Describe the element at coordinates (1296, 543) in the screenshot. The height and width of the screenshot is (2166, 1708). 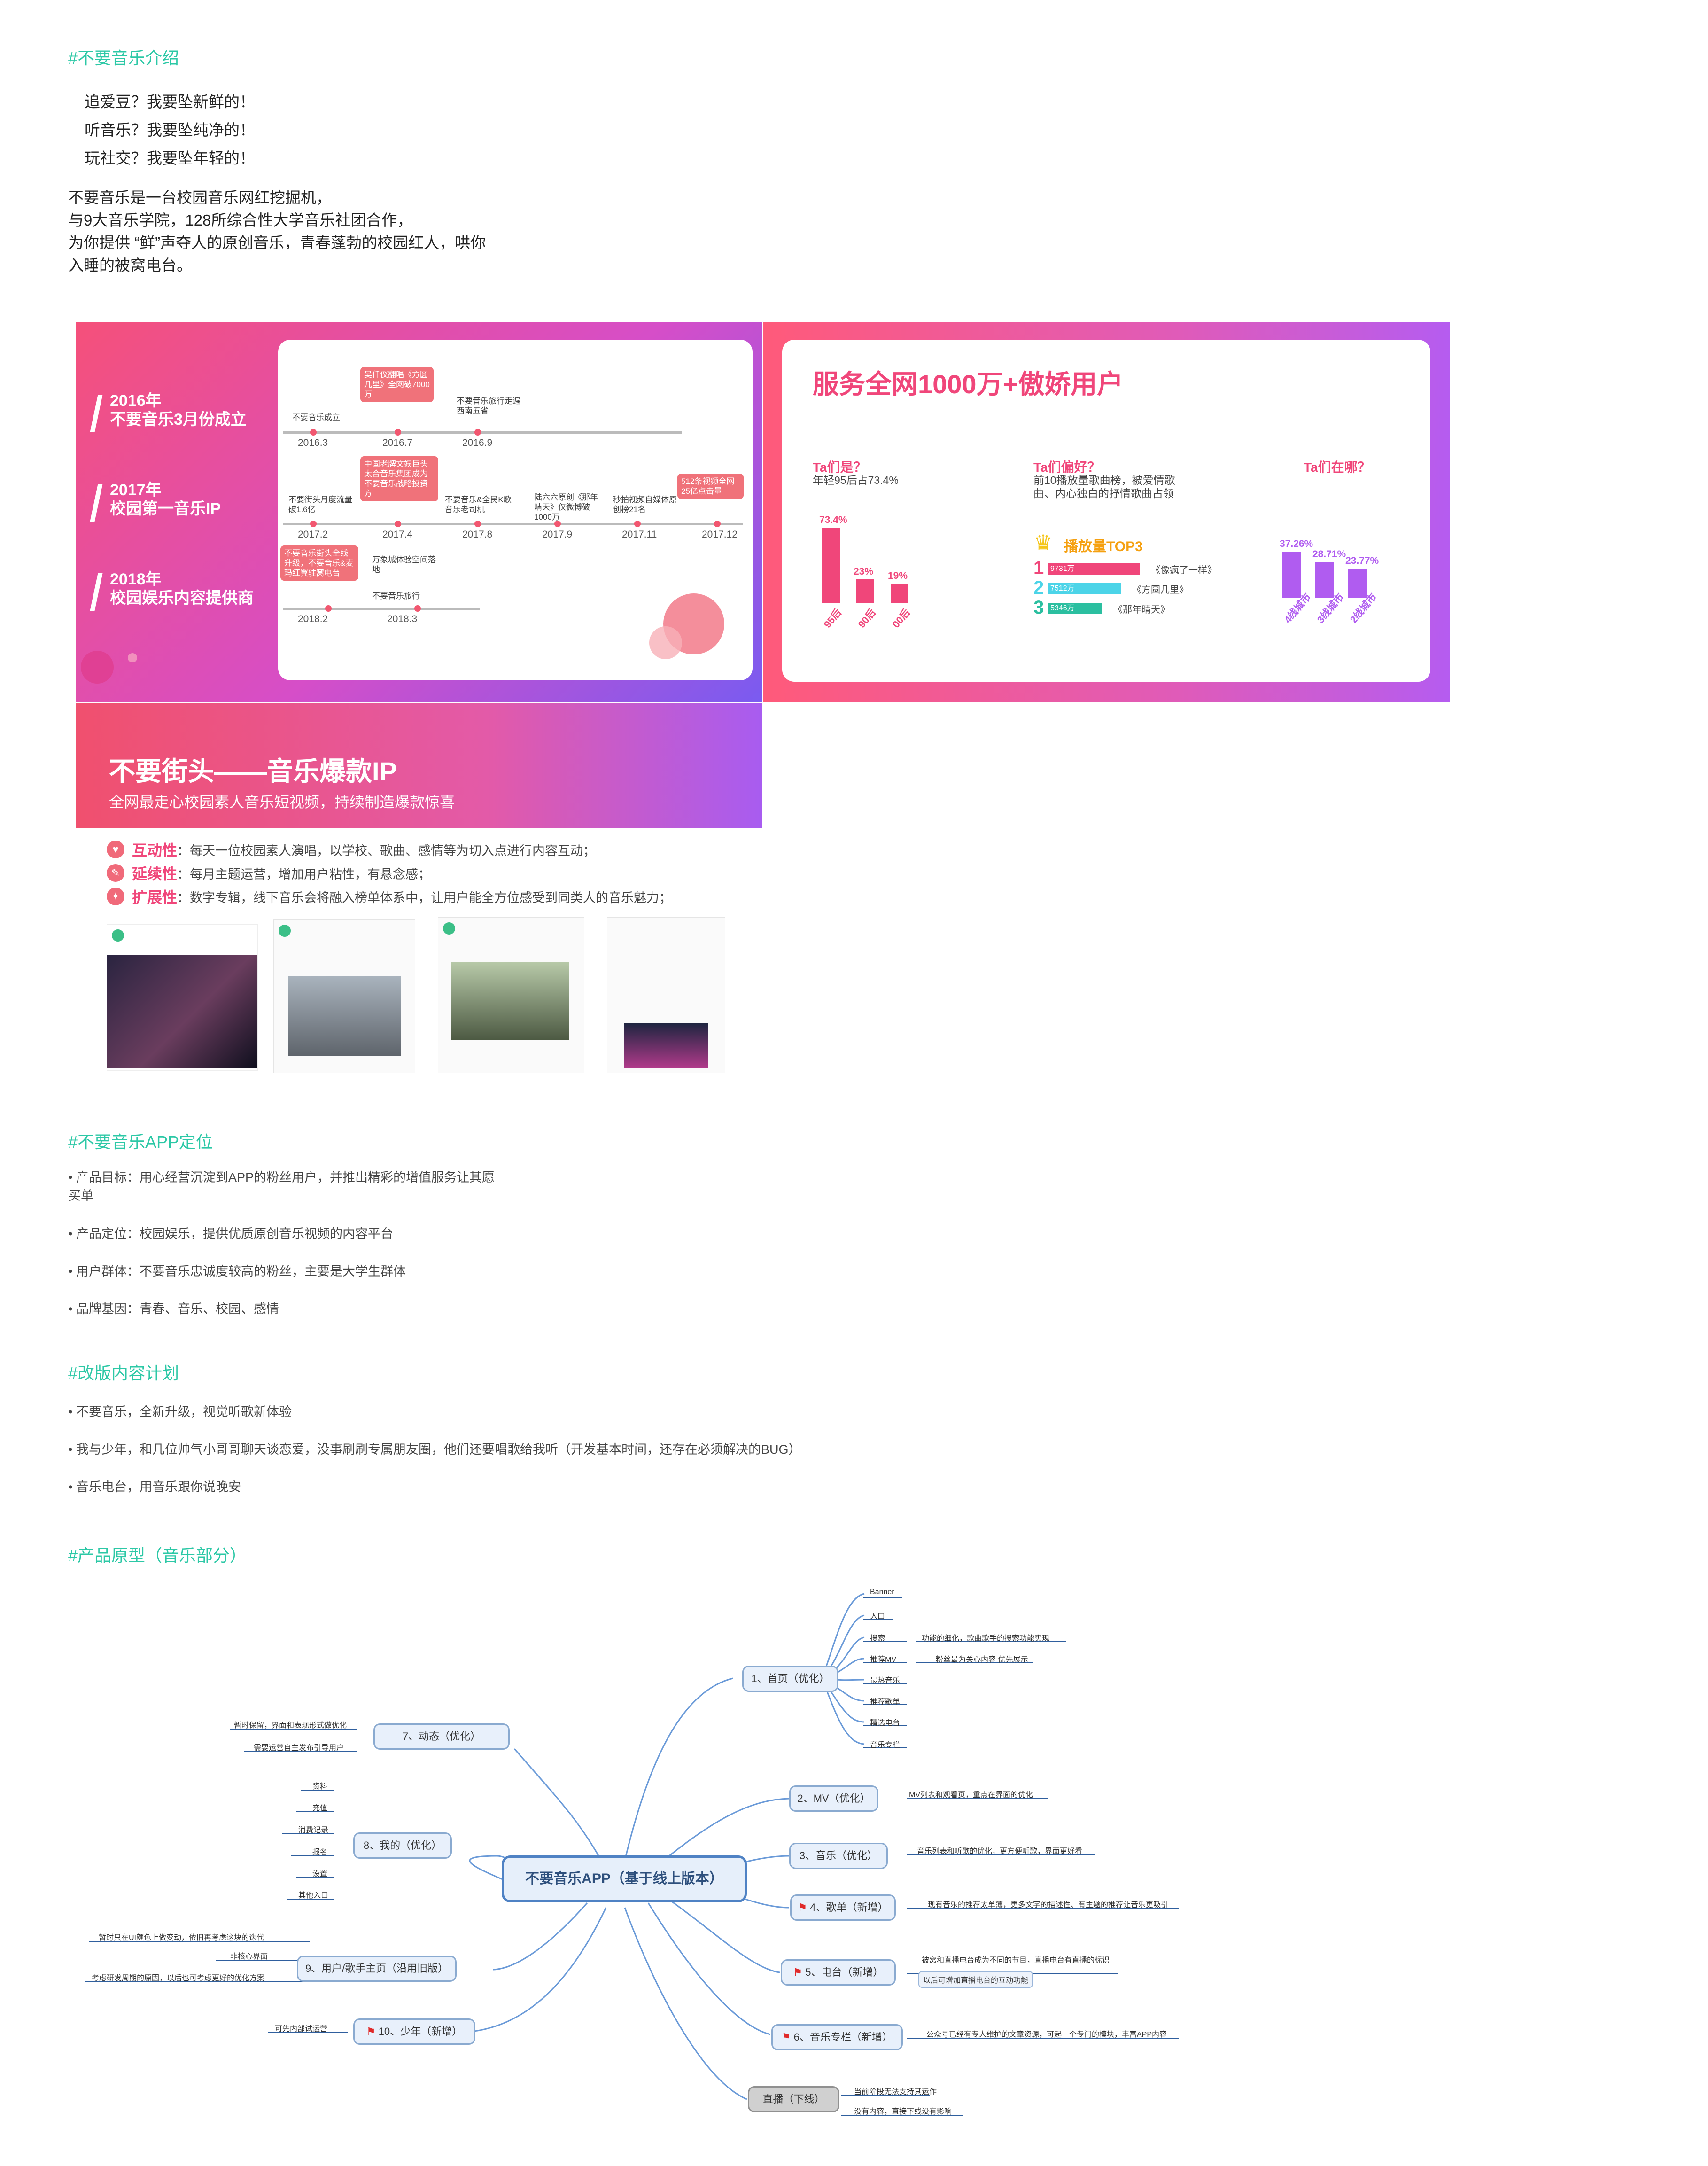
I see `chart-value-label: 37.26%` at that location.